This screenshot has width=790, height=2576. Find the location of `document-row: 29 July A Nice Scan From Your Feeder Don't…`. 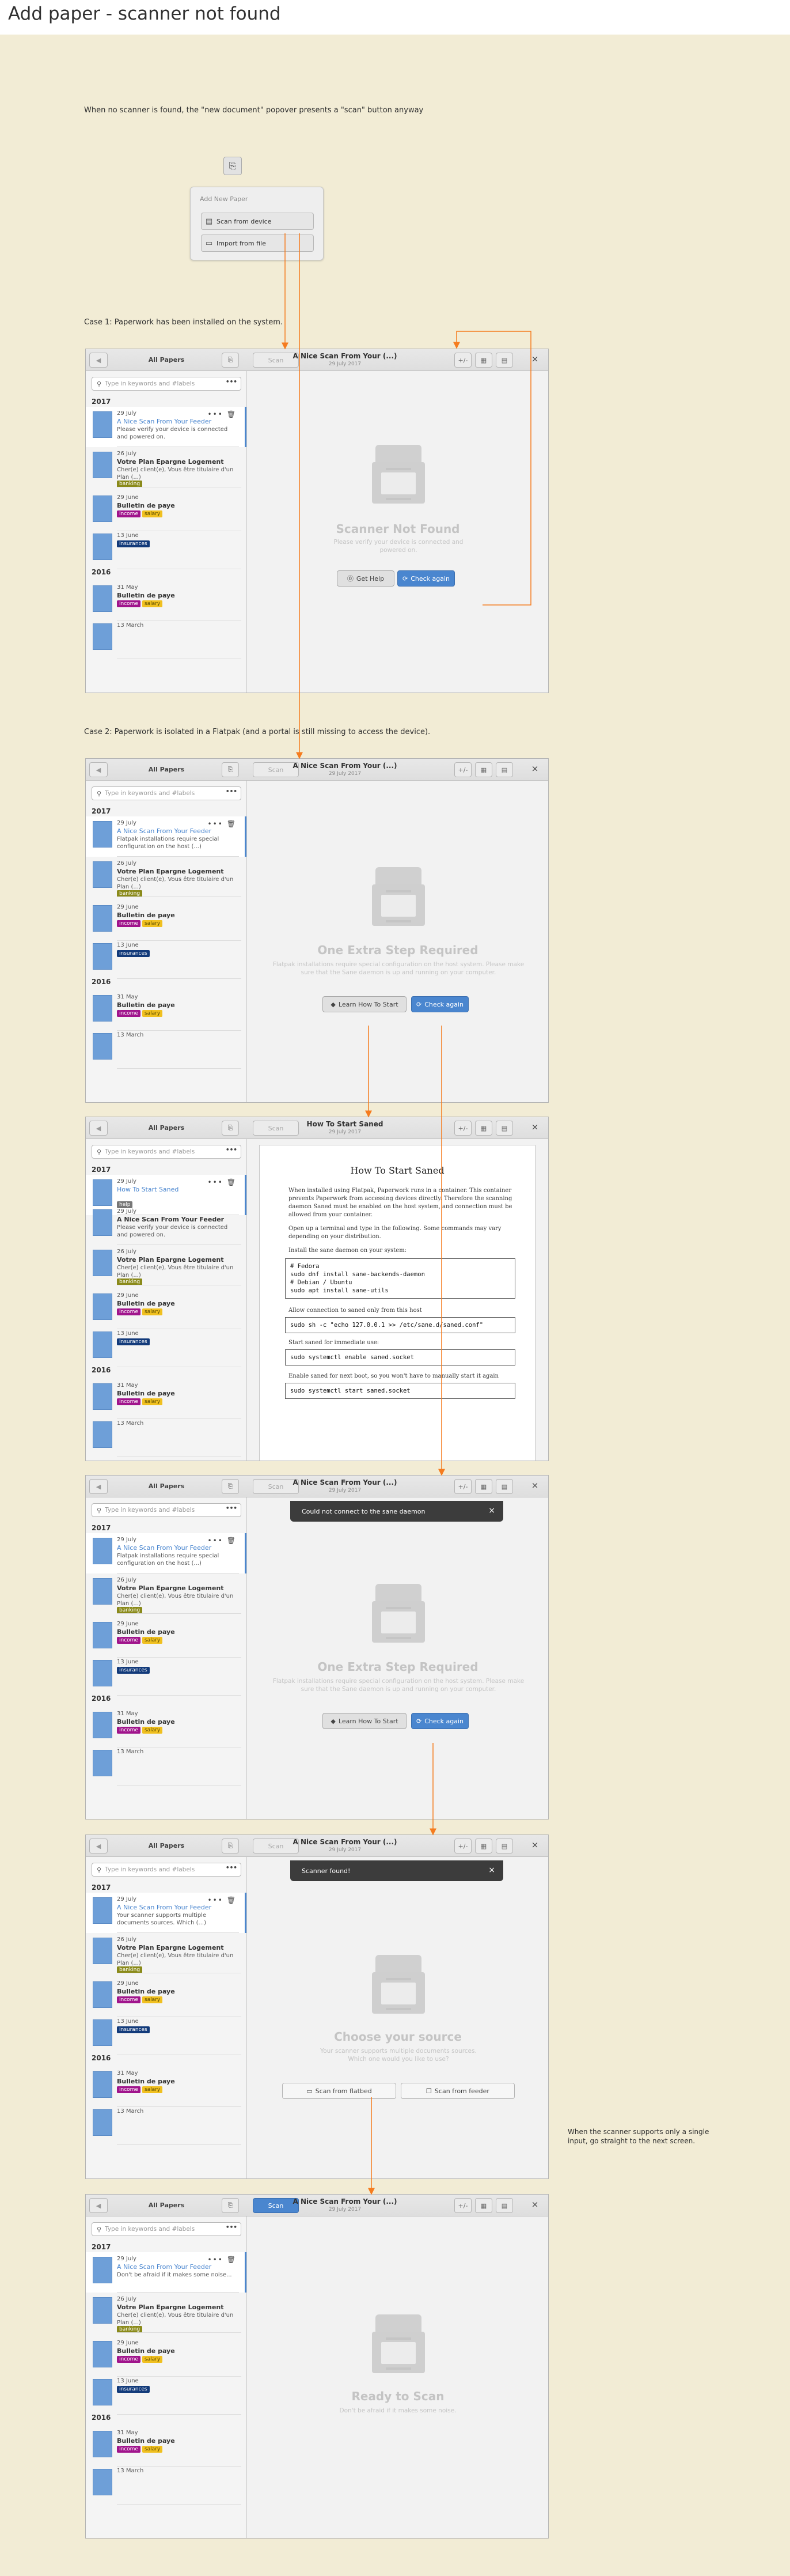

document-row: 29 July A Nice Scan From Your Feeder Don't… is located at coordinates (166, 2272).